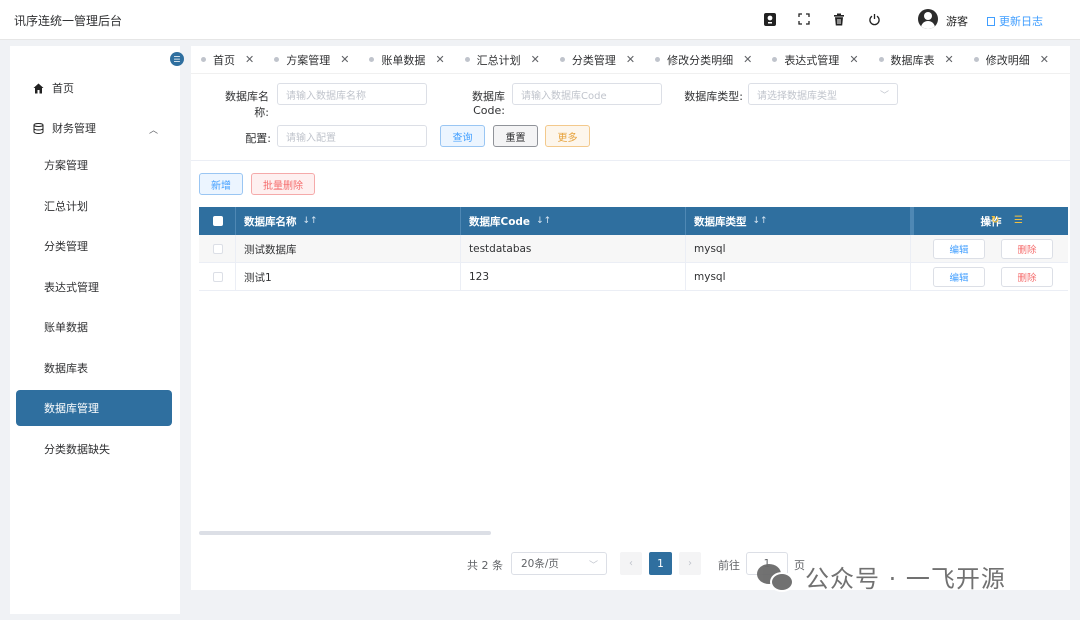 This screenshot has height=620, width=1080. I want to click on tab-label: 方案管理, so click(308, 60).